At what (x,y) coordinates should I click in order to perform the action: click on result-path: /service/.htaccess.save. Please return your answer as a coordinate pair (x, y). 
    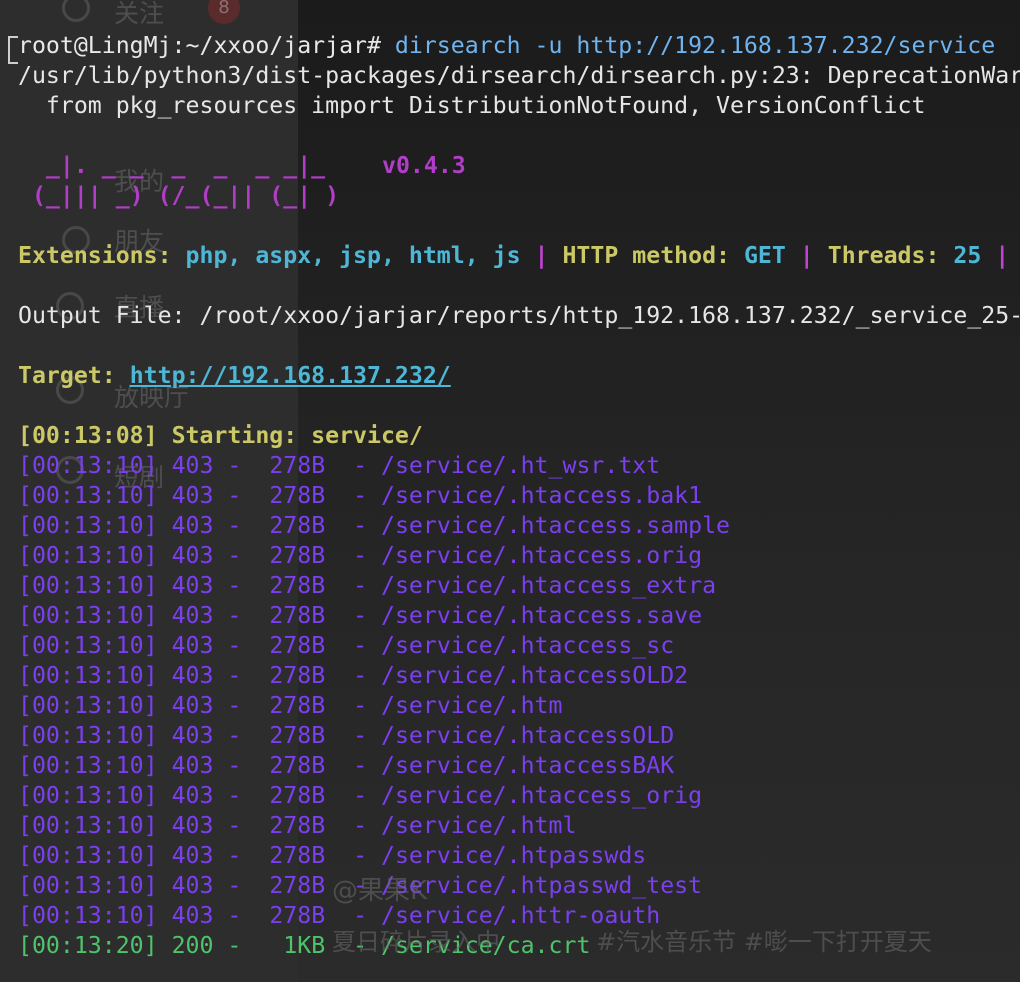
    Looking at the image, I should click on (542, 615).